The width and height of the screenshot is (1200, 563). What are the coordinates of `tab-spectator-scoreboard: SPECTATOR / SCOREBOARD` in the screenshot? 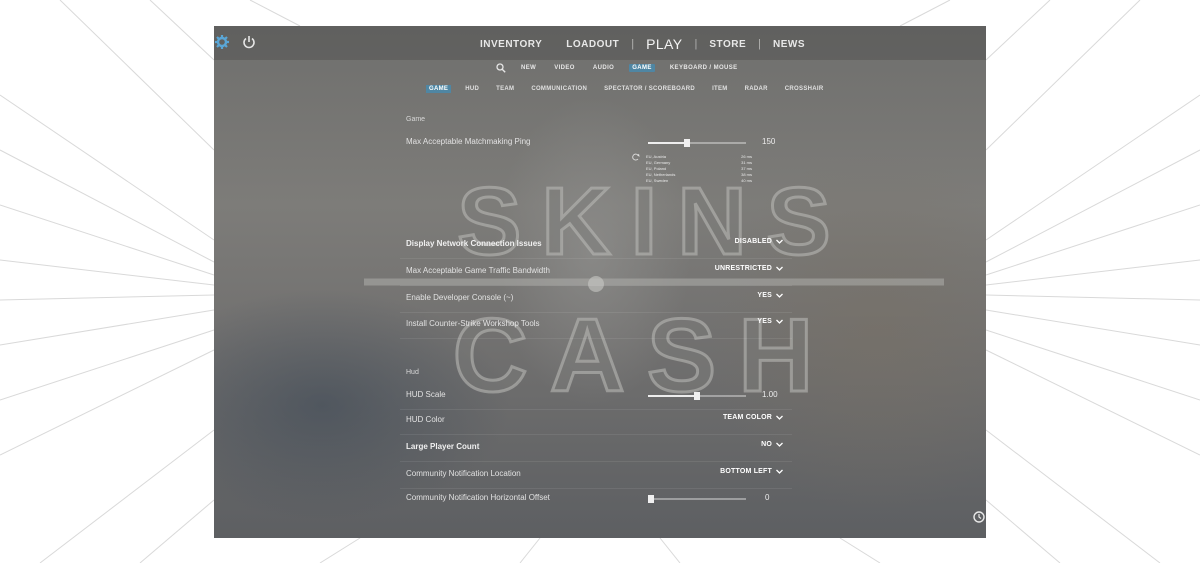 It's located at (649, 89).